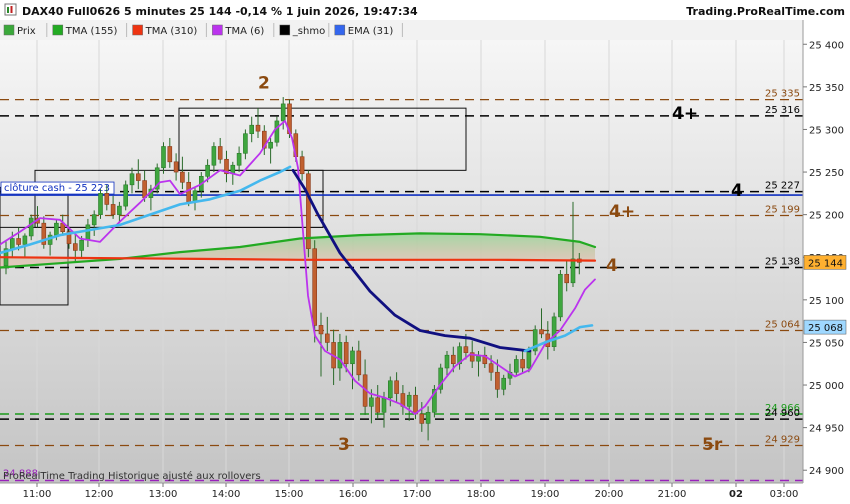  Describe the element at coordinates (782, 325) in the screenshot. I see `level-label: 25 064` at that location.